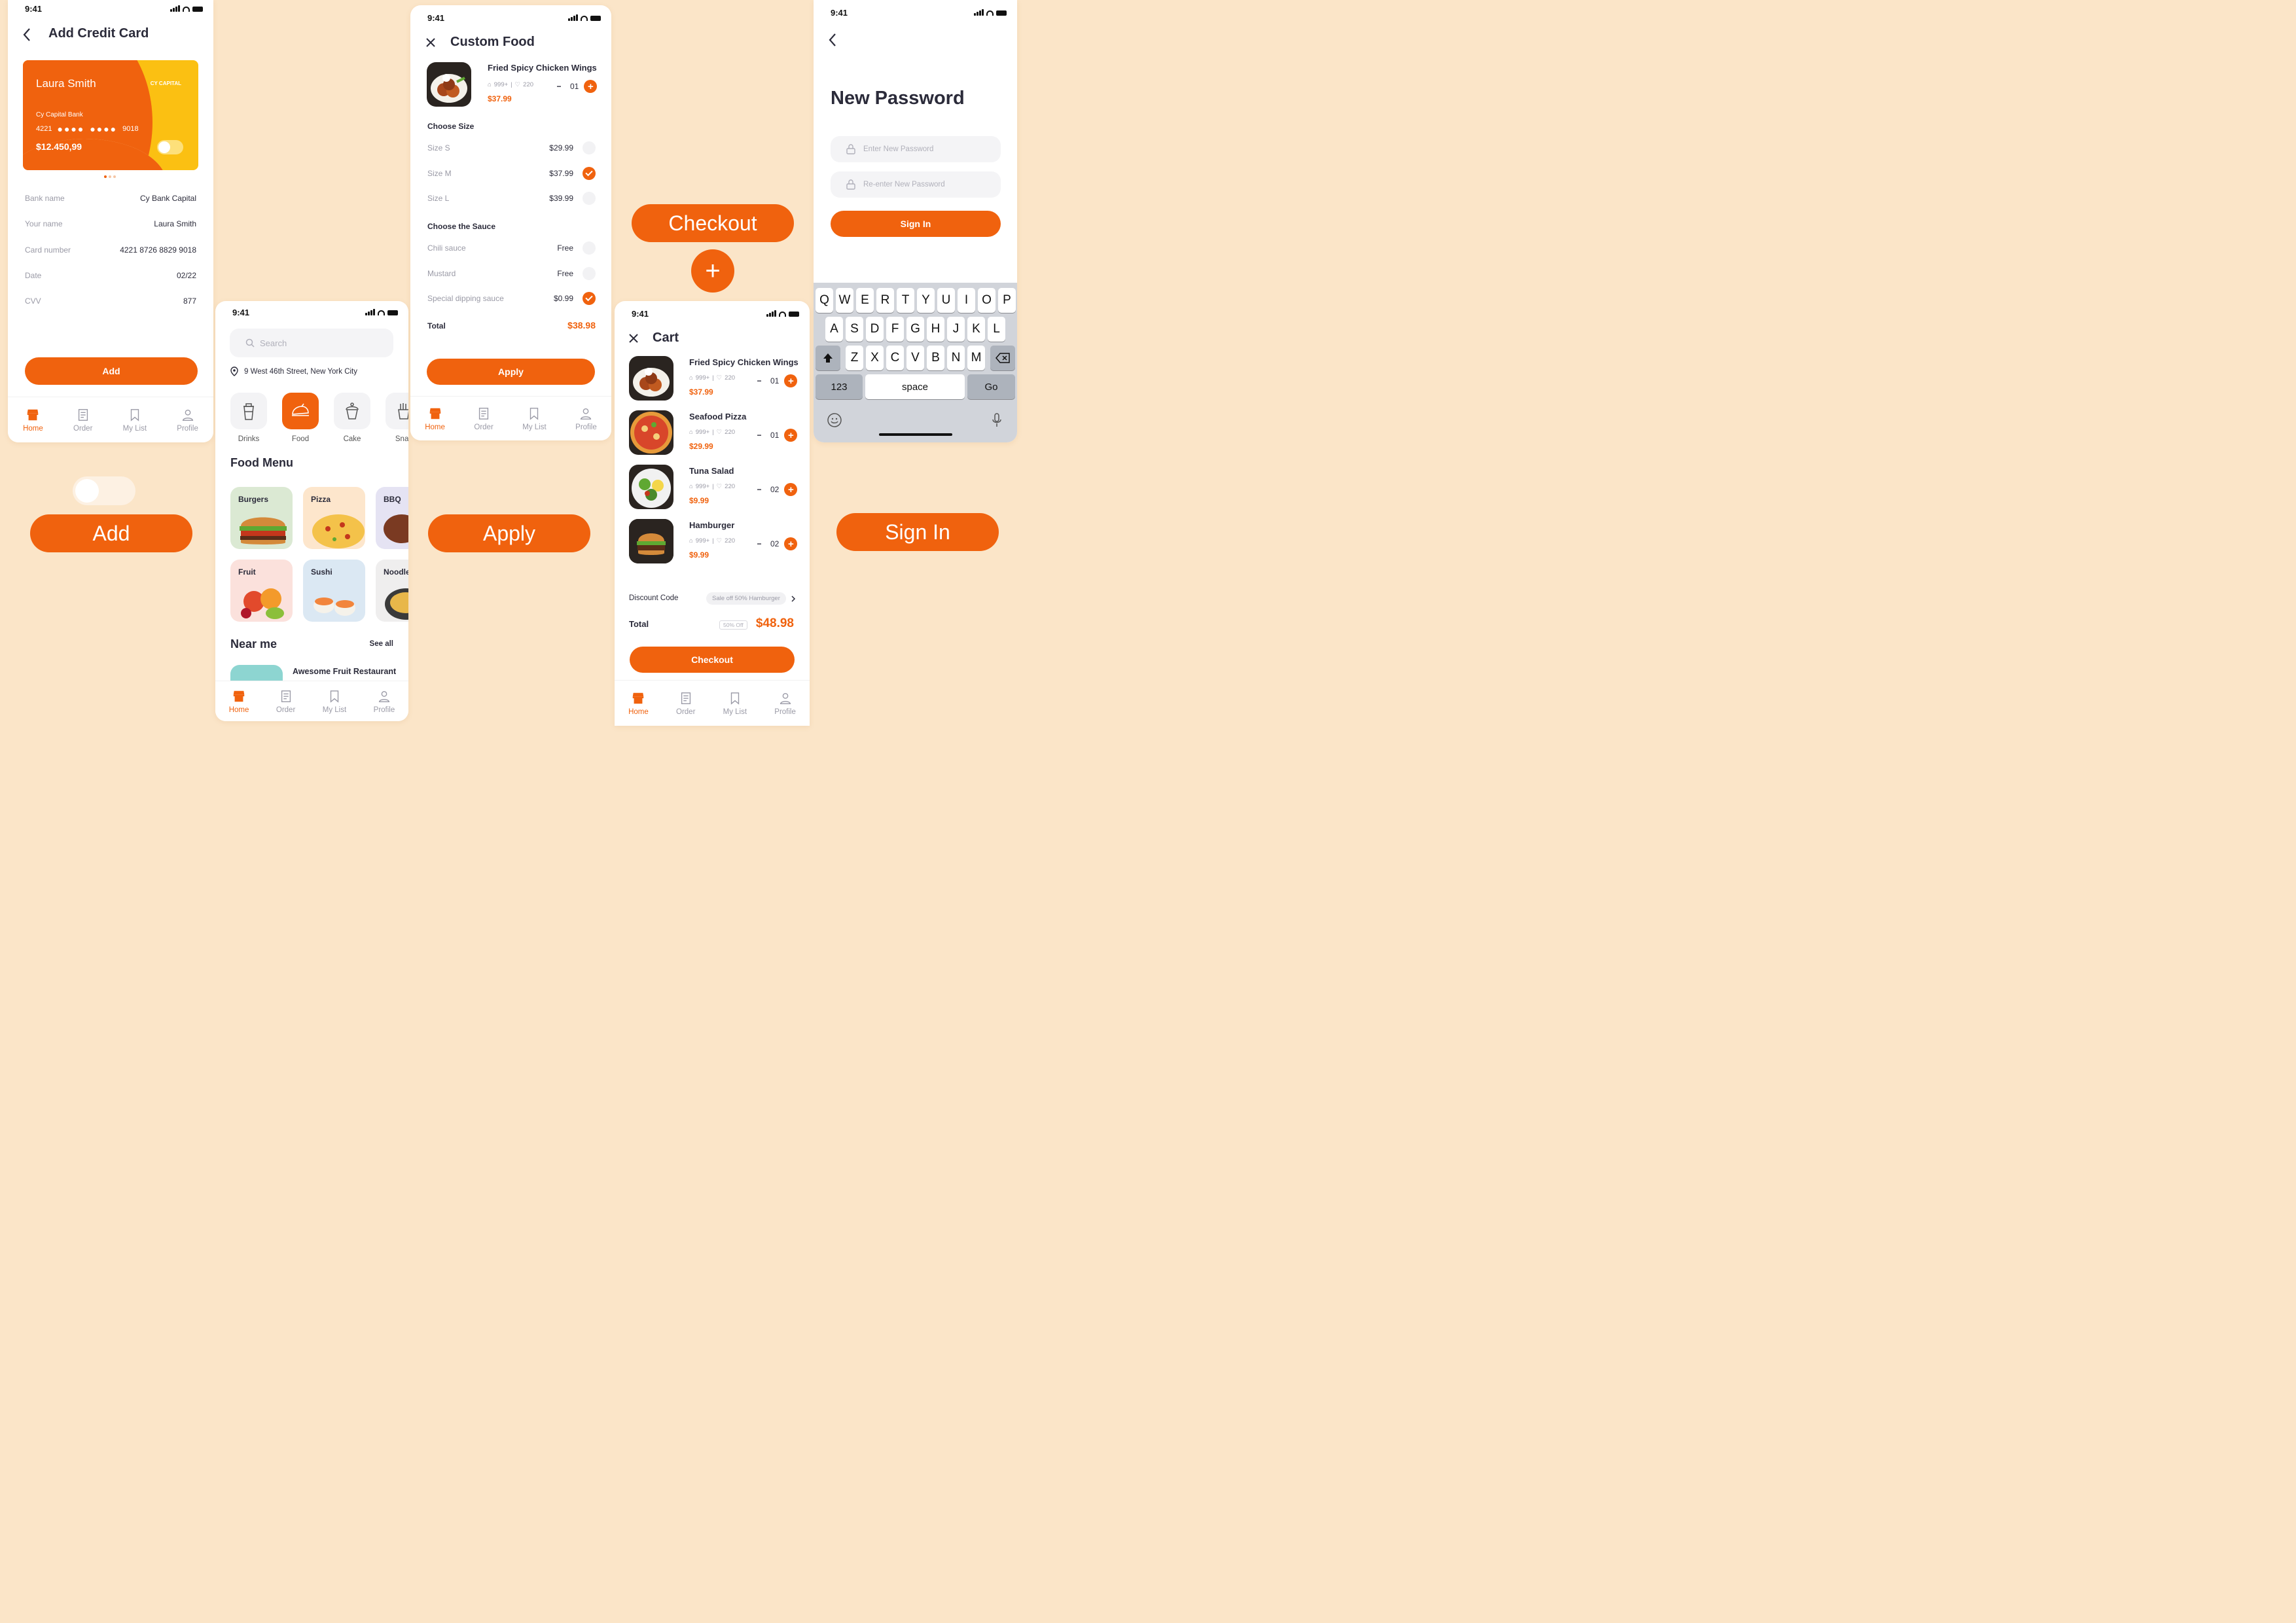  What do you see at coordinates (915, 330) in the screenshot?
I see `key-g: G` at bounding box center [915, 330].